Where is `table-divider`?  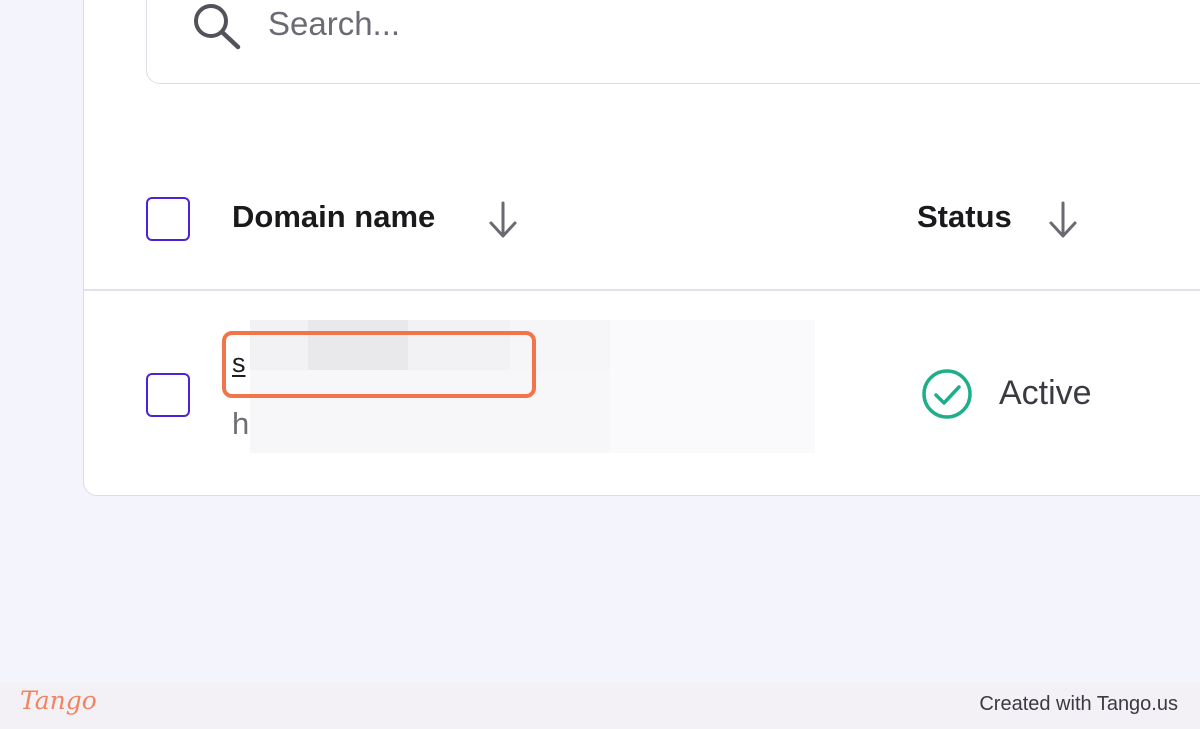 table-divider is located at coordinates (642, 290).